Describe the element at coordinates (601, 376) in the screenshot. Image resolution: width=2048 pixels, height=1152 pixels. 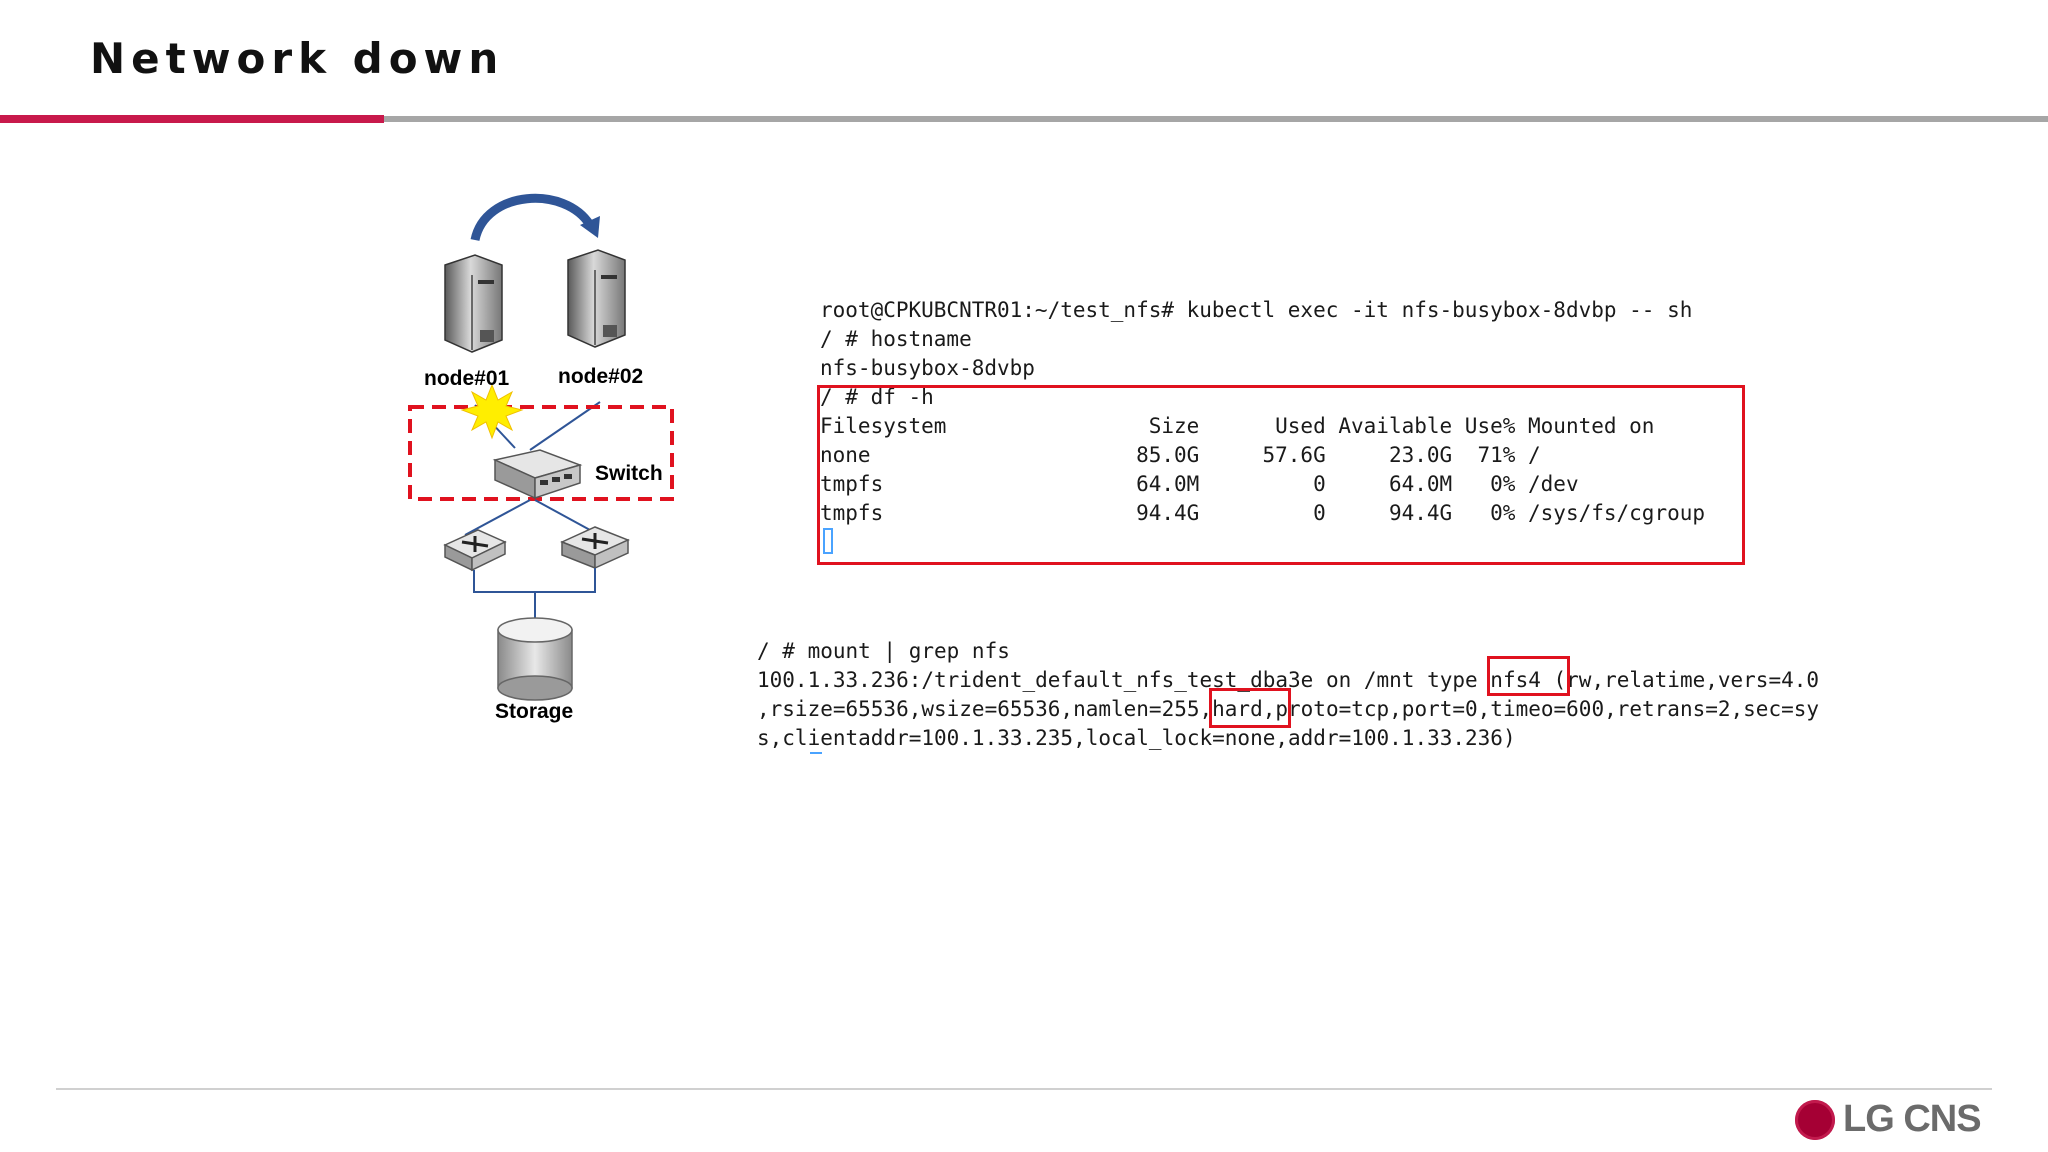
I see `node2-label: node#02` at that location.